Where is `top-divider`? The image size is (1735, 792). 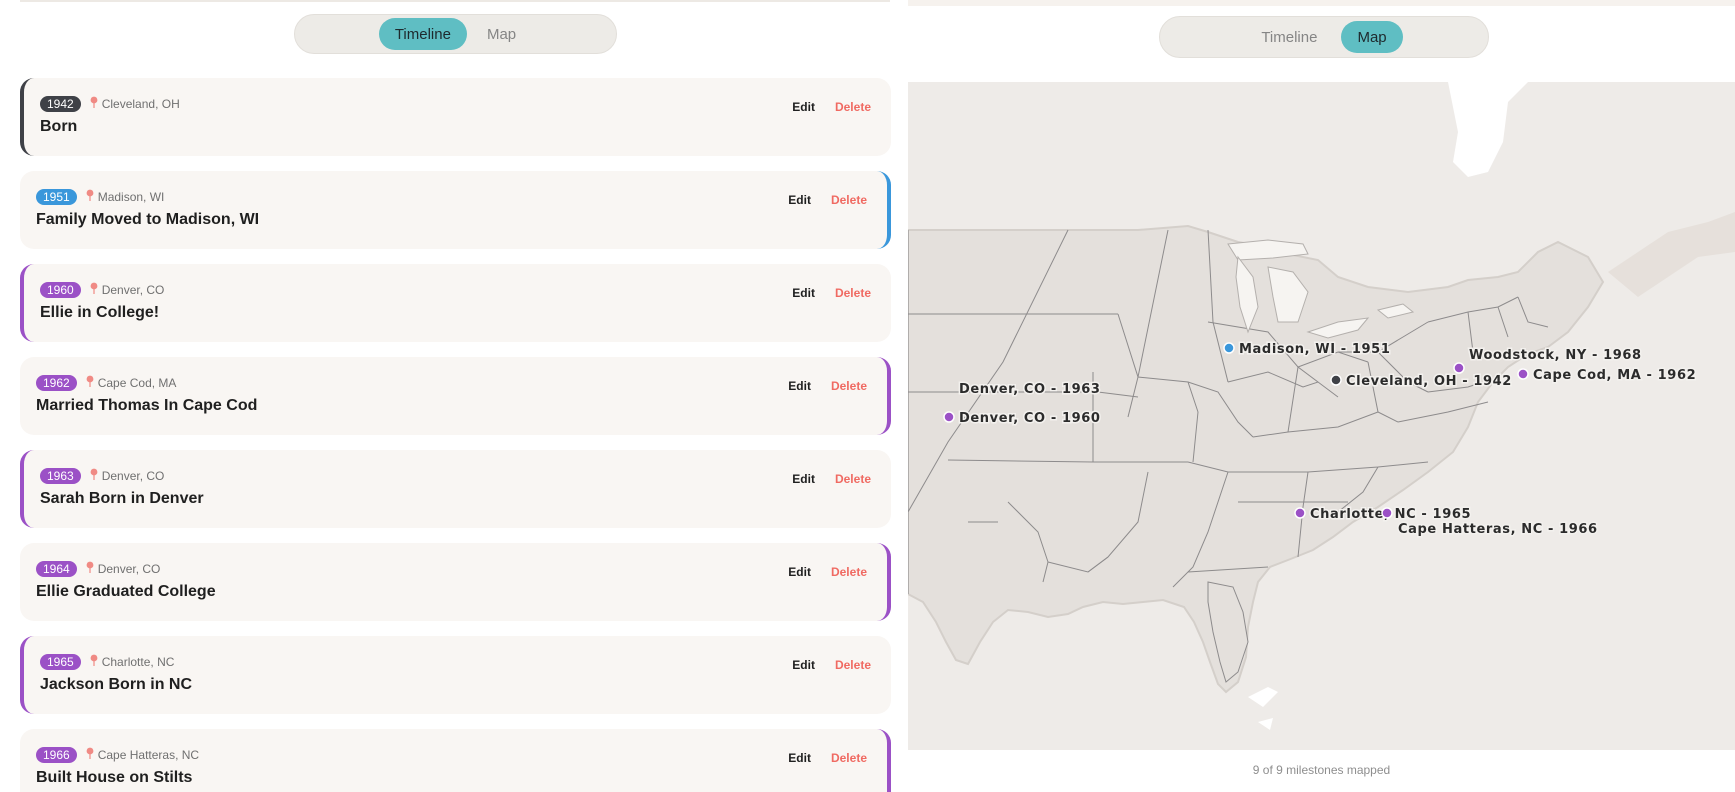 top-divider is located at coordinates (455, 1).